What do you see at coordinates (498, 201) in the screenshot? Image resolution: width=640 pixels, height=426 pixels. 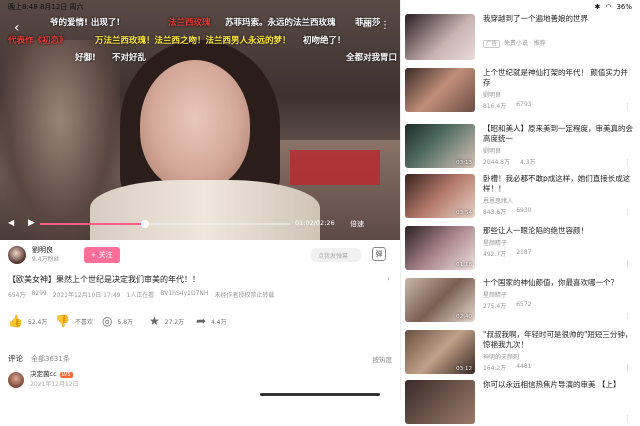 I see `rec-uploader: 恩恩思绪人` at bounding box center [498, 201].